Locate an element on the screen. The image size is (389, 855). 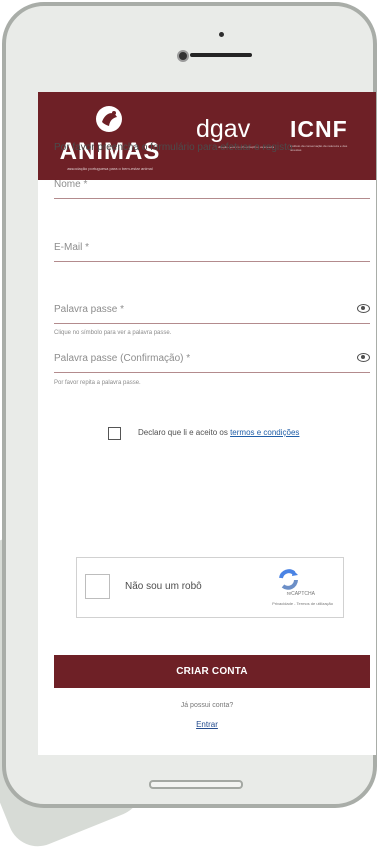
phone-camera is located at coordinates (183, 56).